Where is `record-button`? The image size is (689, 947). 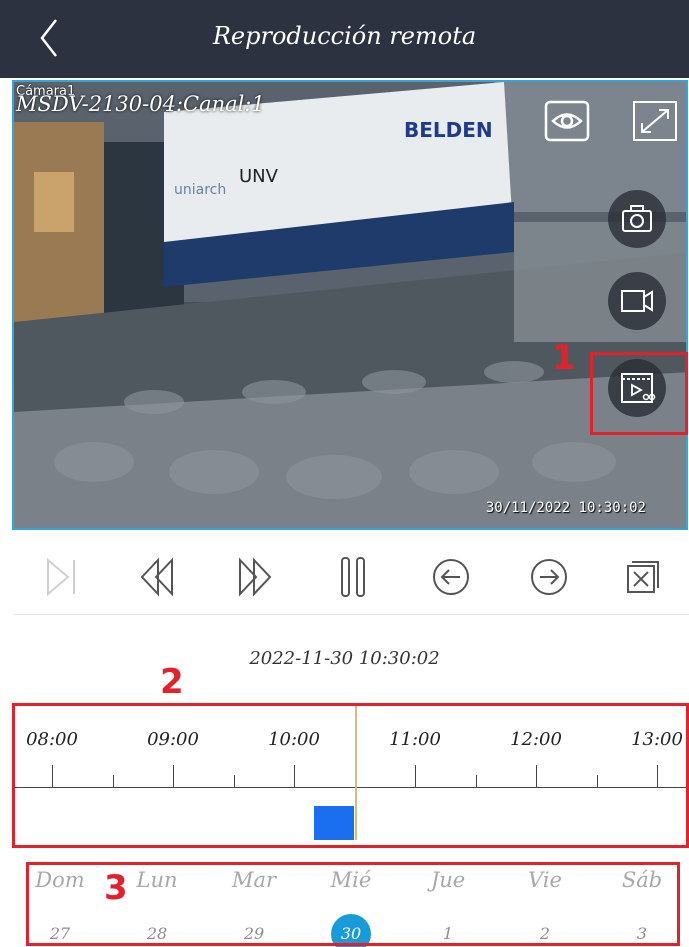
record-button is located at coordinates (637, 301).